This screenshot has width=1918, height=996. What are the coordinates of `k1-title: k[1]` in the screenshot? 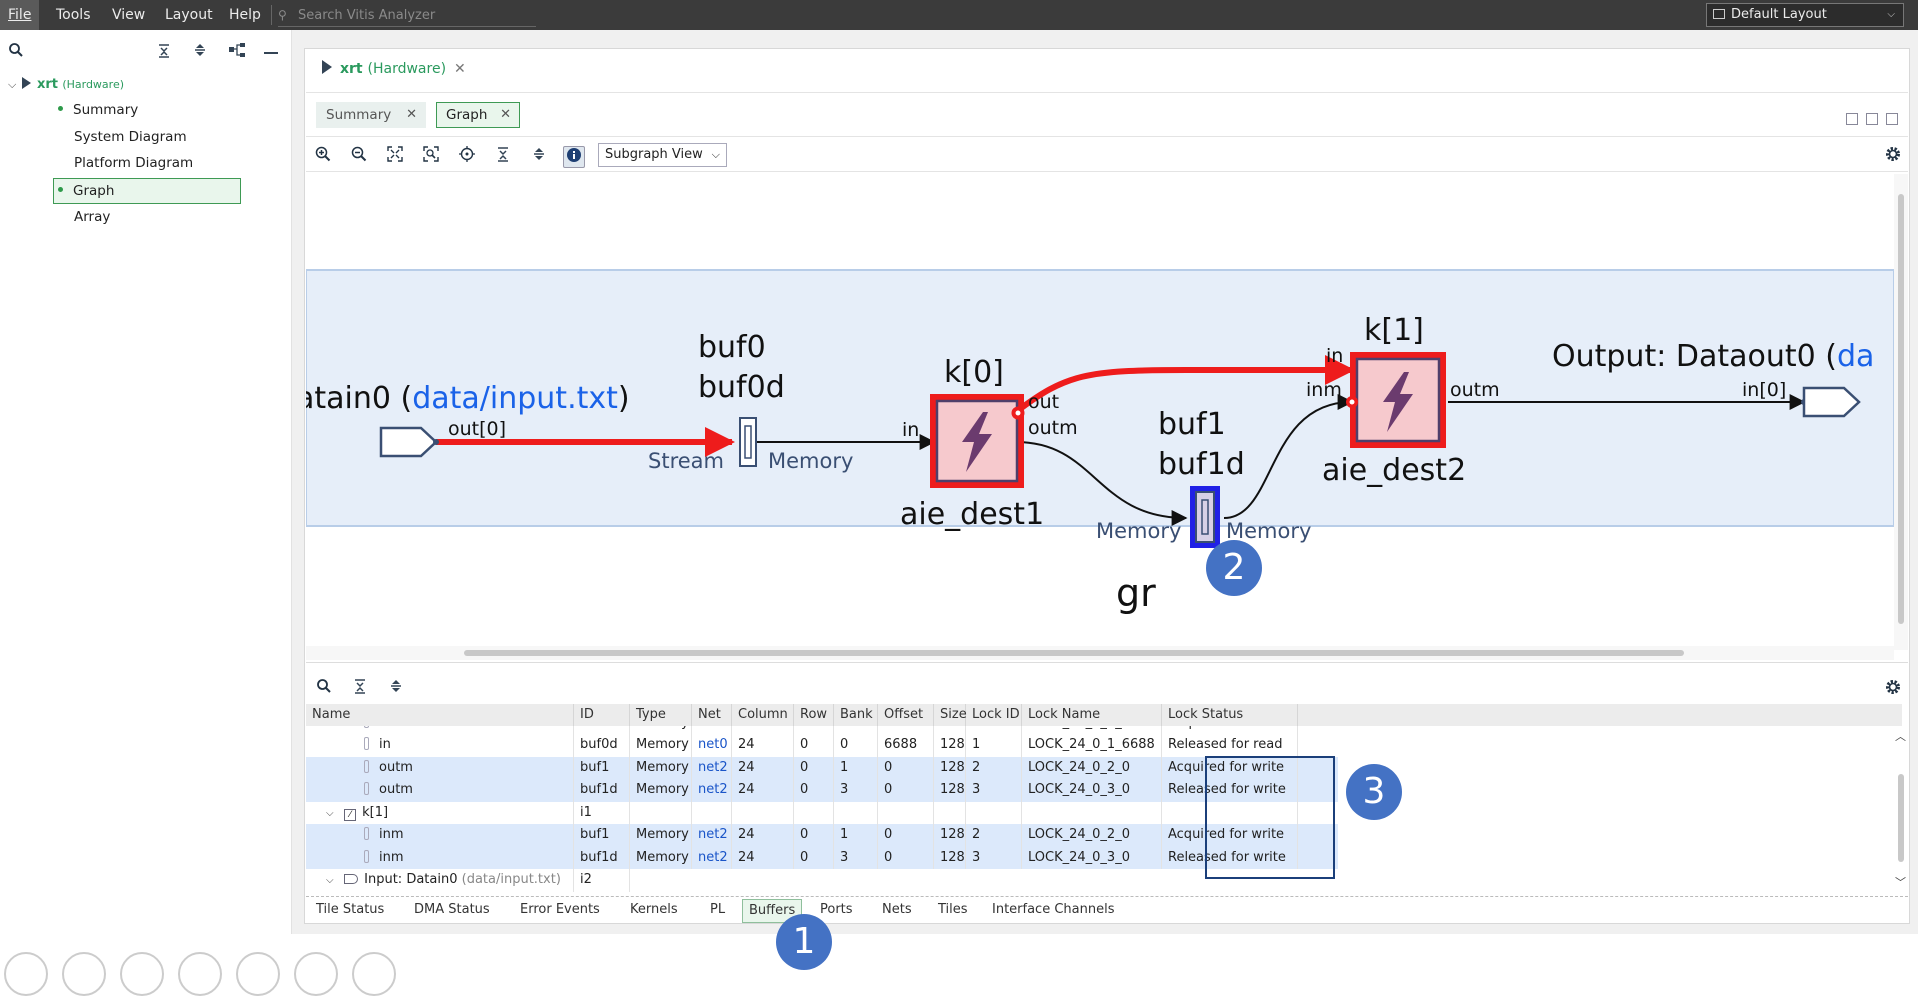 It's located at (1394, 330).